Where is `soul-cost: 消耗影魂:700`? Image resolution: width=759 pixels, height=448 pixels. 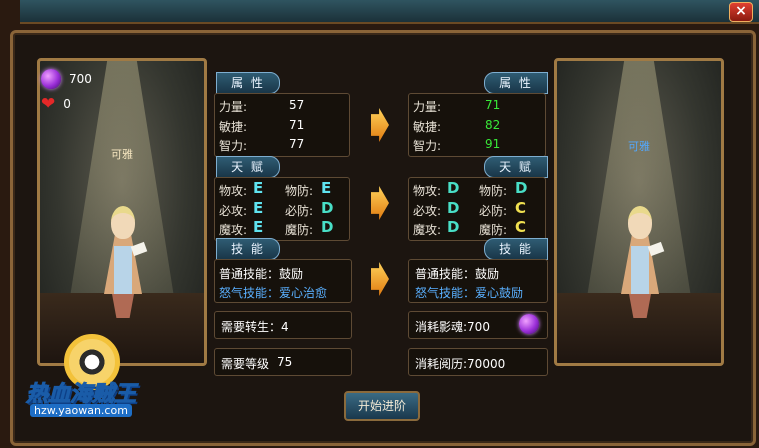
soul-cost: 消耗影魂:700 is located at coordinates (478, 325).